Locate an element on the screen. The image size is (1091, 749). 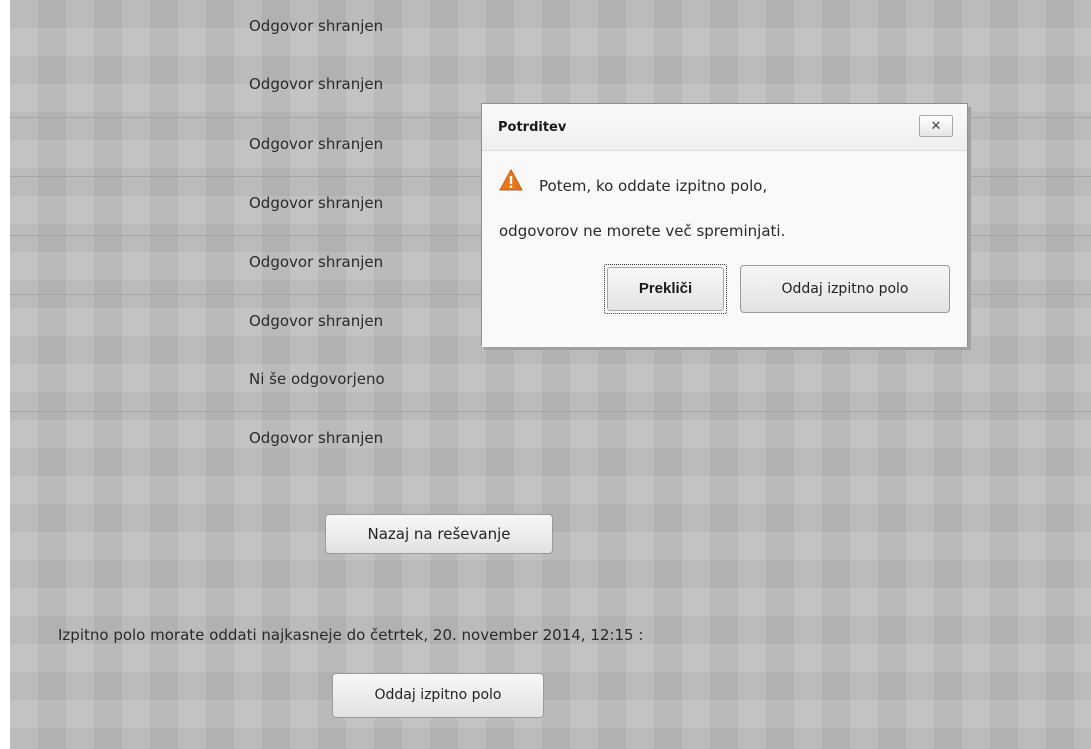
dialog-title: Potrditev is located at coordinates (532, 127).